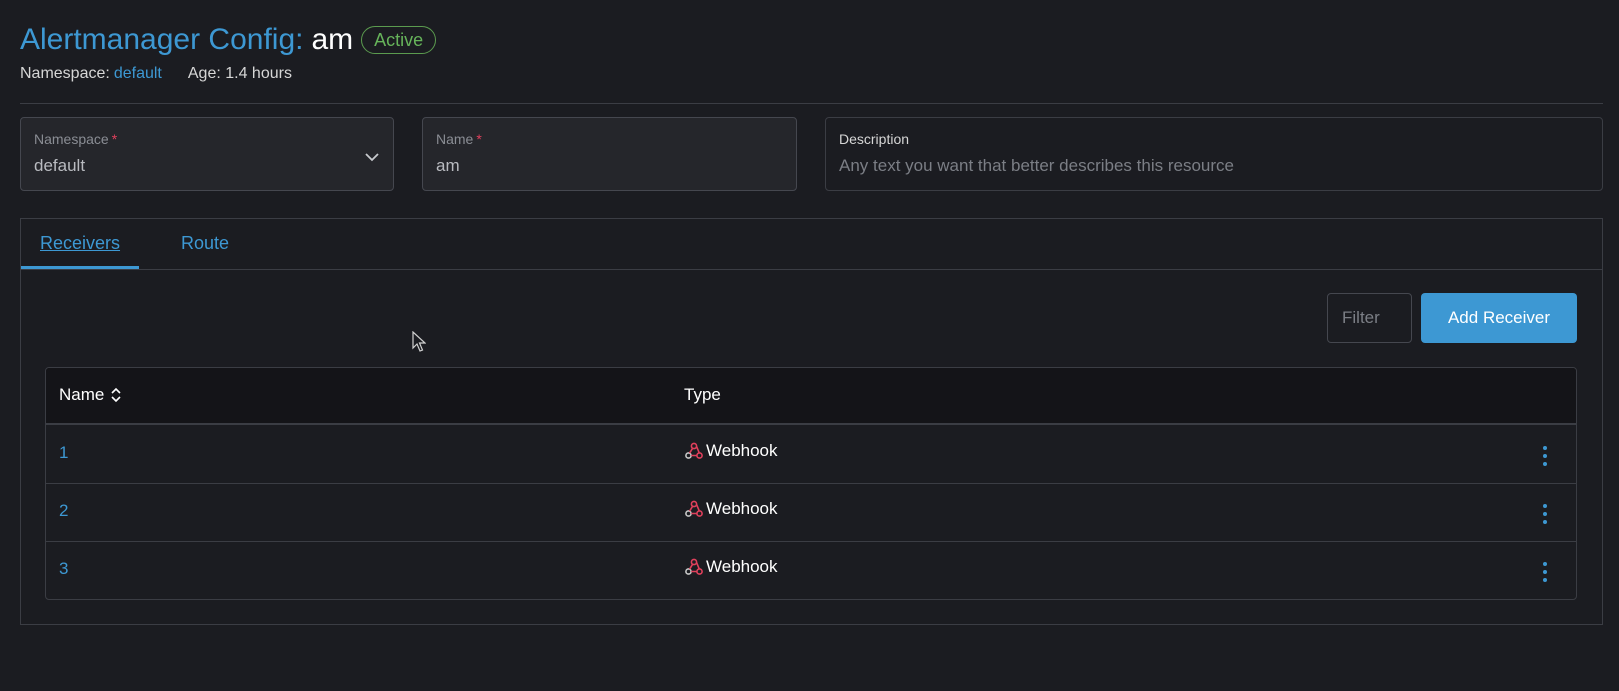  I want to click on table-row: 1 Webhook, so click(811, 454).